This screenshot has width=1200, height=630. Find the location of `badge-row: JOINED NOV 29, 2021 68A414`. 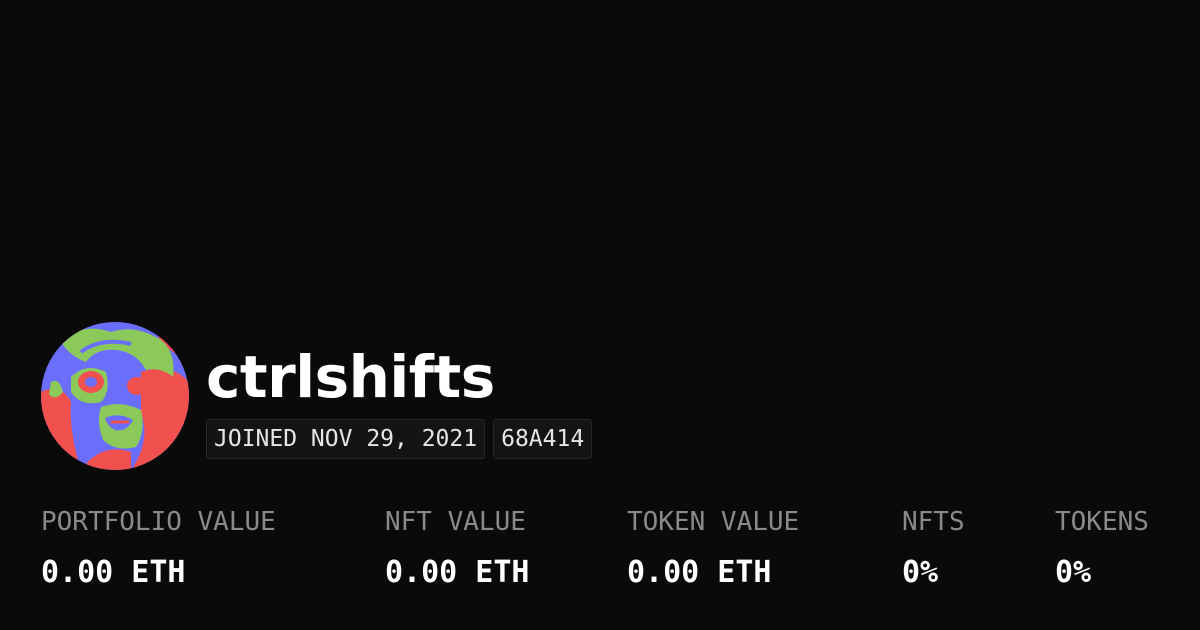

badge-row: JOINED NOV 29, 2021 68A414 is located at coordinates (399, 439).